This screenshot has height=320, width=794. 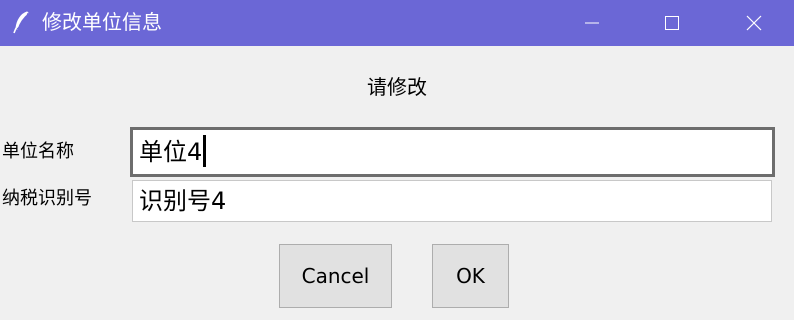 What do you see at coordinates (335, 276) in the screenshot?
I see `cancel-button: Cancel` at bounding box center [335, 276].